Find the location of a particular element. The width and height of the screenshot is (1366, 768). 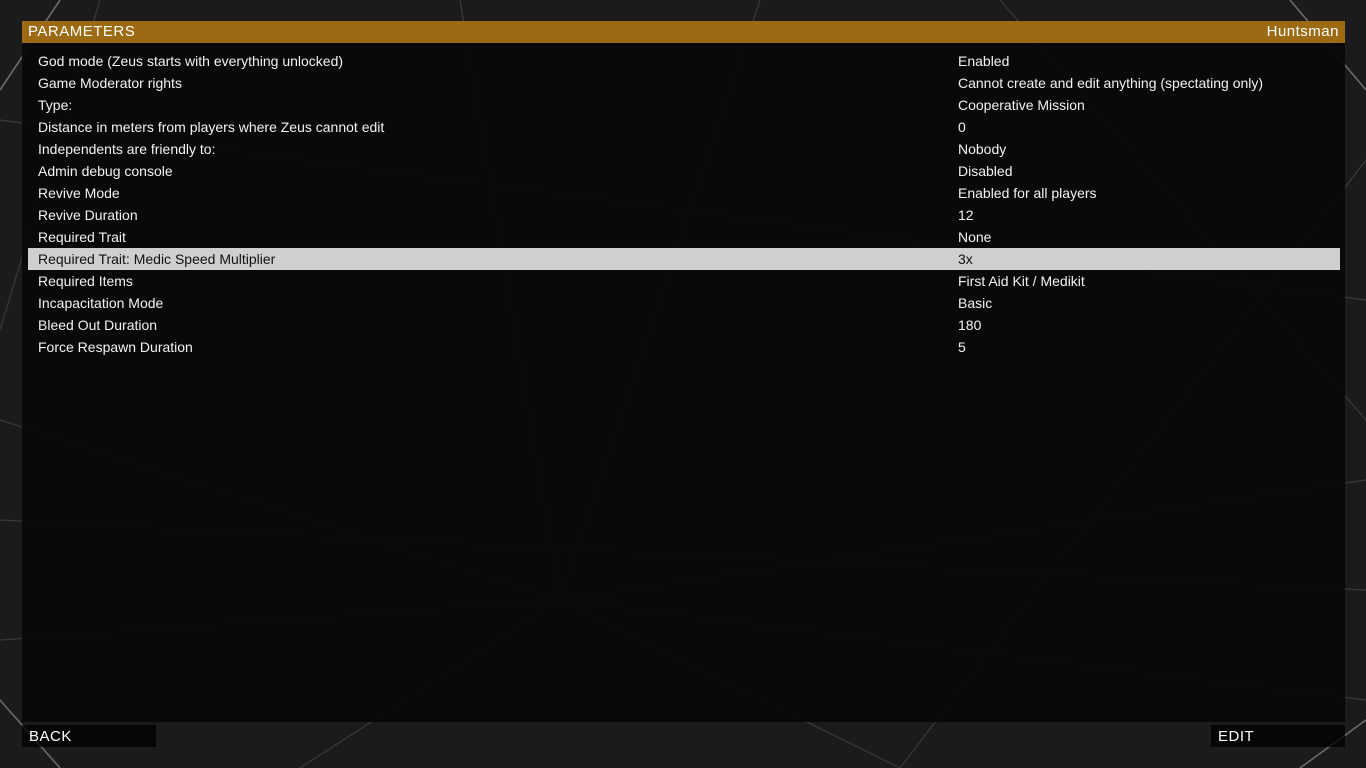

parameter-value: Cooperative Mission is located at coordinates (1021, 105).